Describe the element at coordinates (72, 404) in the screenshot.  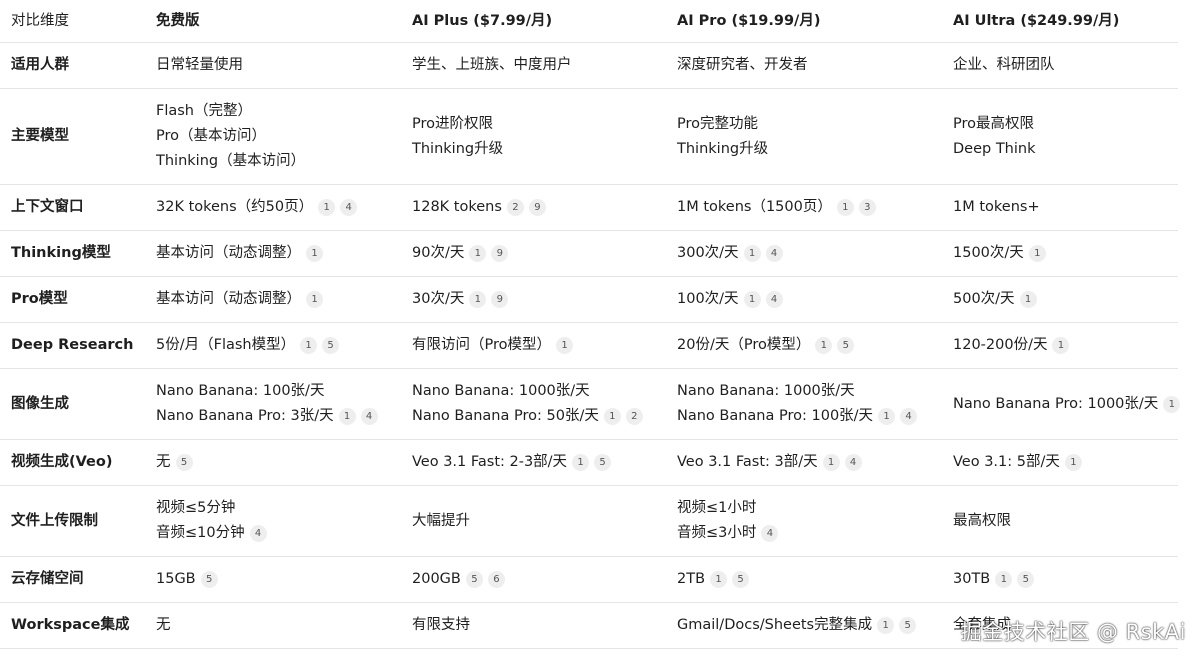
I see `row-label: 图像生成` at that location.